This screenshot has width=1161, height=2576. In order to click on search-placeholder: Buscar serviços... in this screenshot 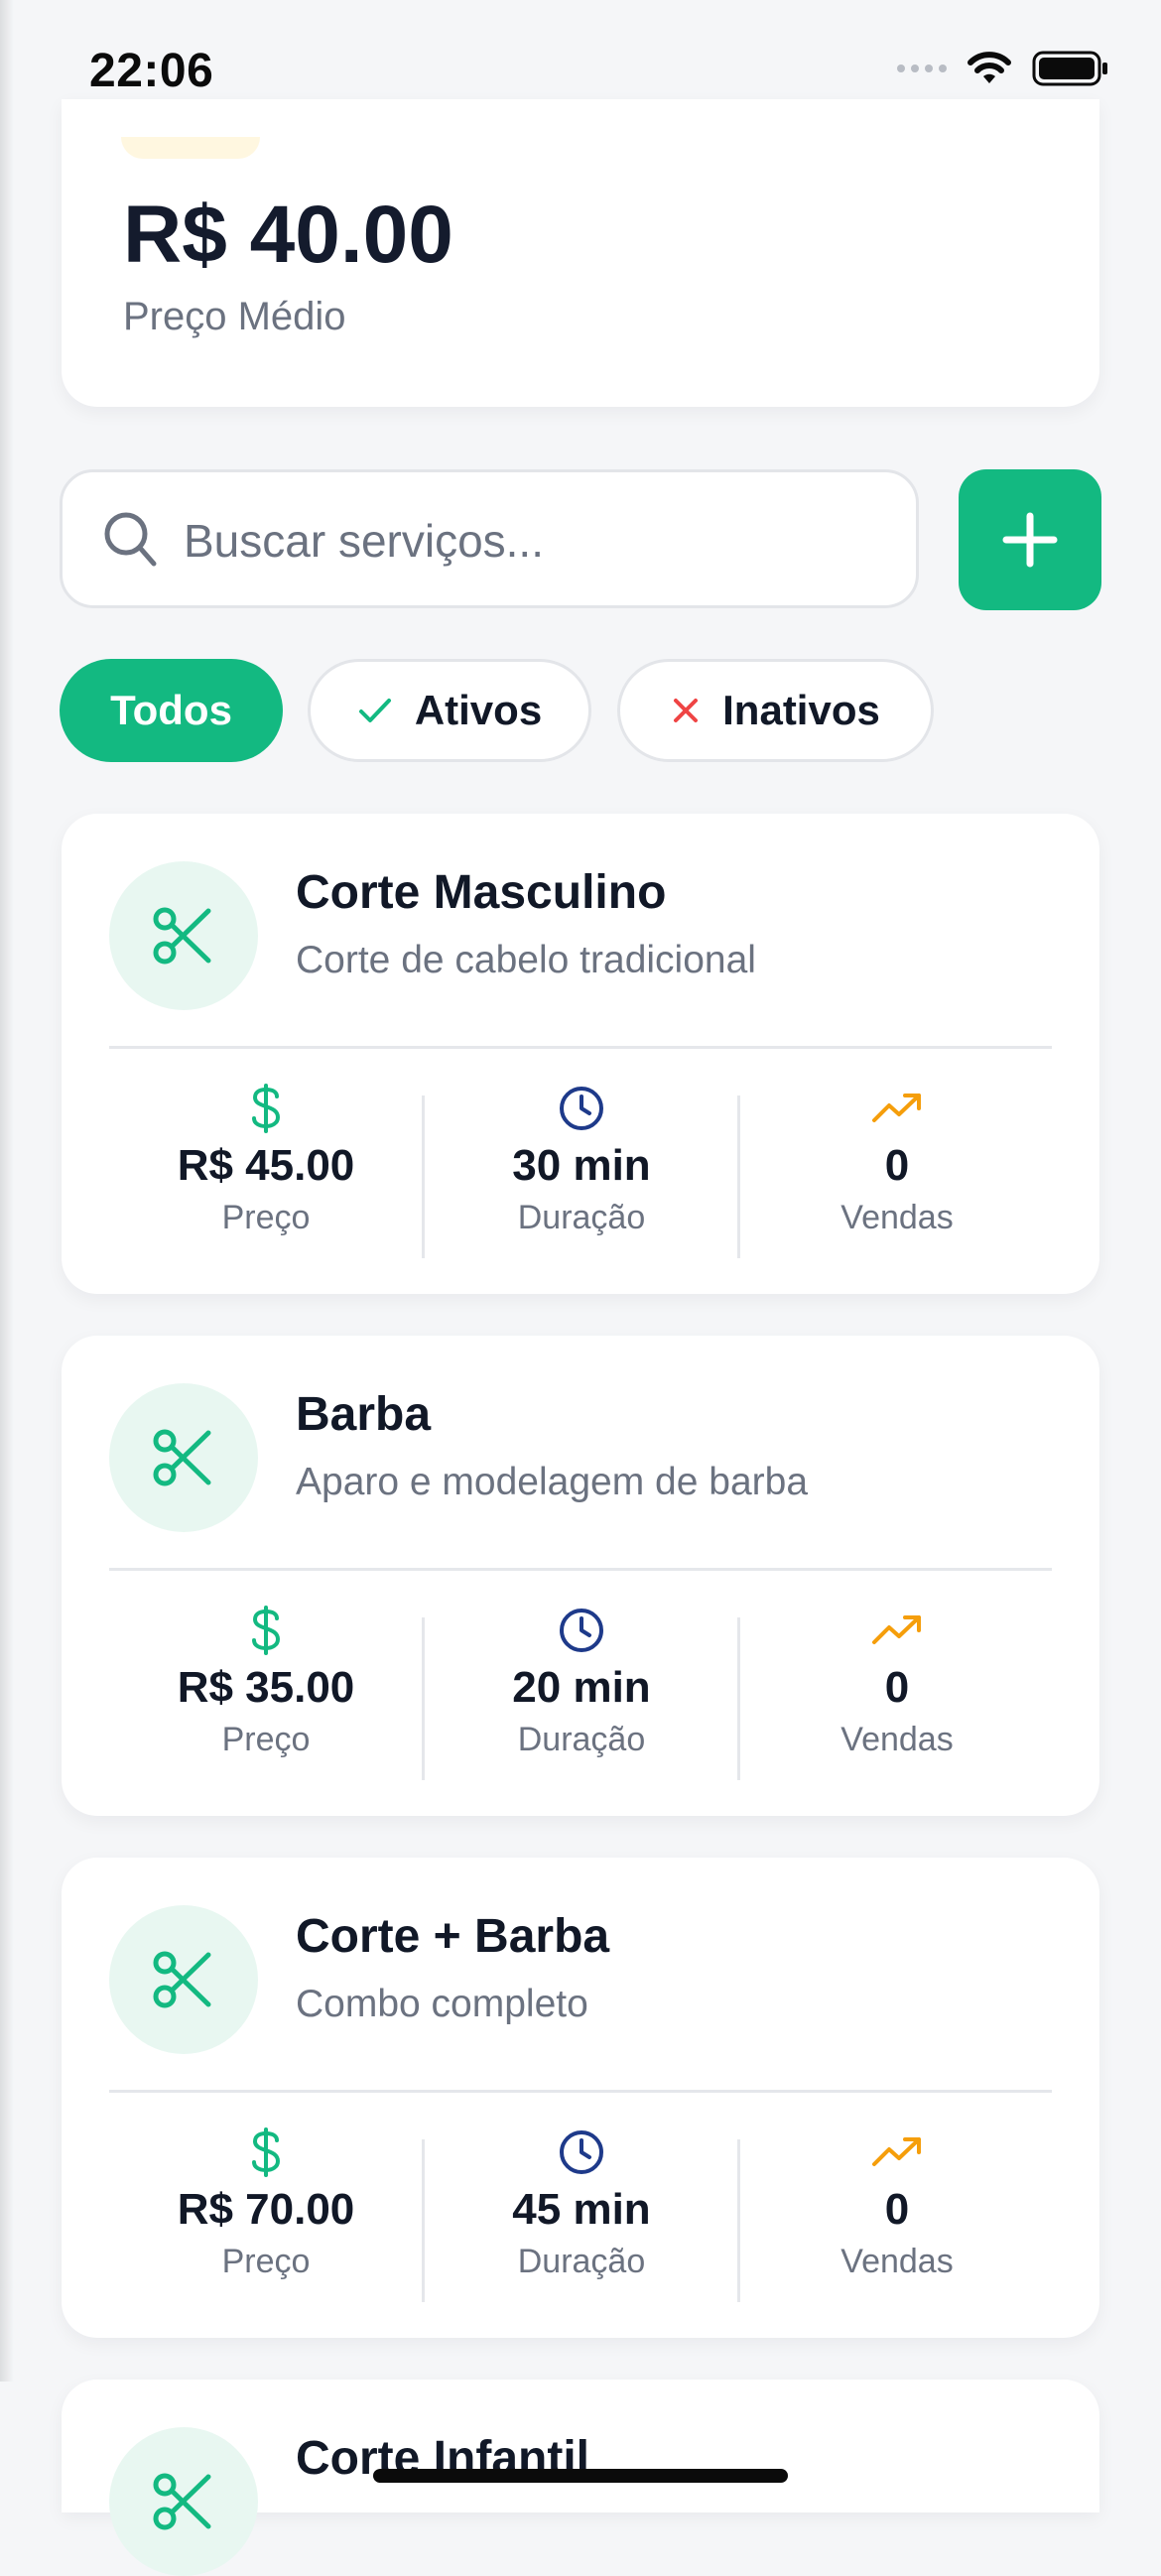, I will do `click(364, 541)`.